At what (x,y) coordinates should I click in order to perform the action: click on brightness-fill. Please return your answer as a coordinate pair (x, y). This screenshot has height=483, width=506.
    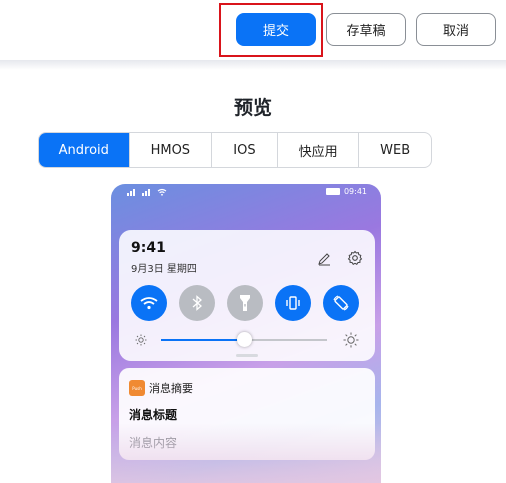
    Looking at the image, I should click on (202, 340).